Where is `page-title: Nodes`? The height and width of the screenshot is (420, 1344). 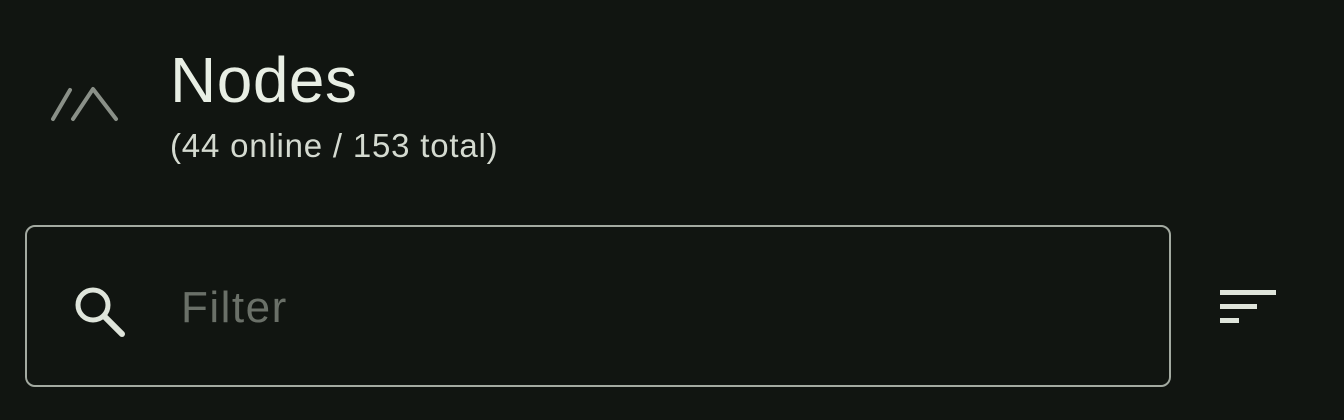
page-title: Nodes is located at coordinates (264, 80).